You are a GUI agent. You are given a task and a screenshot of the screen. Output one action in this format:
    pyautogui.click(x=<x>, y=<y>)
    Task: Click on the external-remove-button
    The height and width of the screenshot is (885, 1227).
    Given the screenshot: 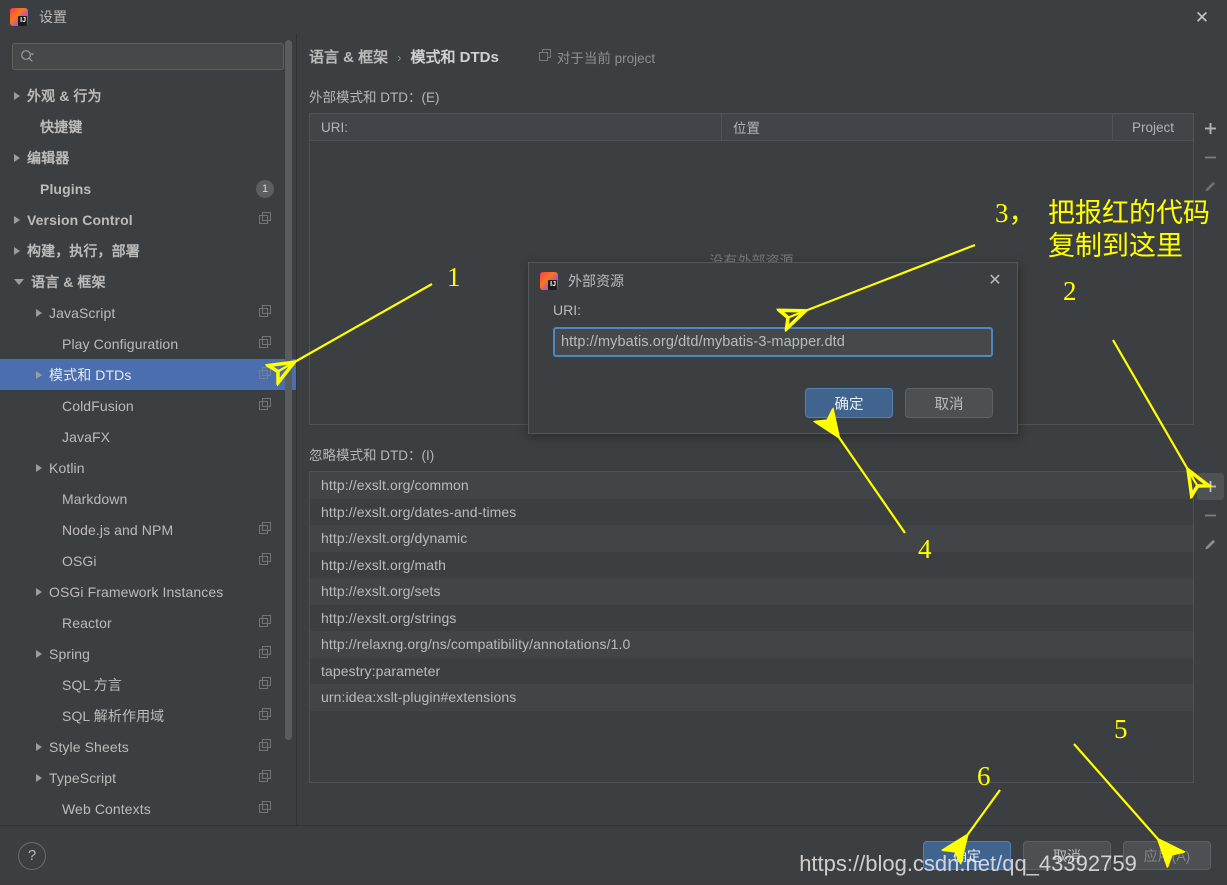 What is the action you would take?
    pyautogui.click(x=1210, y=157)
    